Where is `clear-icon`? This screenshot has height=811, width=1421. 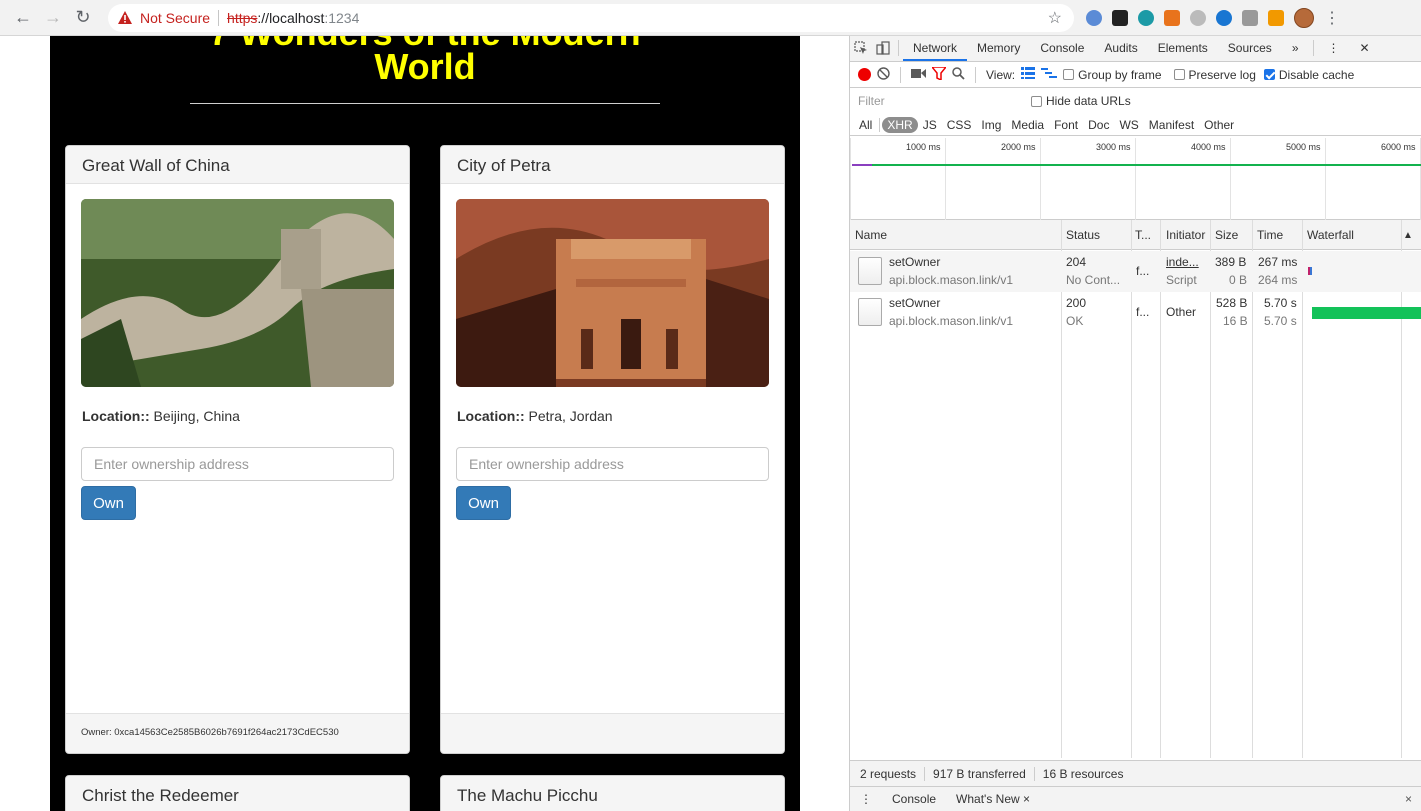
clear-icon is located at coordinates (883, 74).